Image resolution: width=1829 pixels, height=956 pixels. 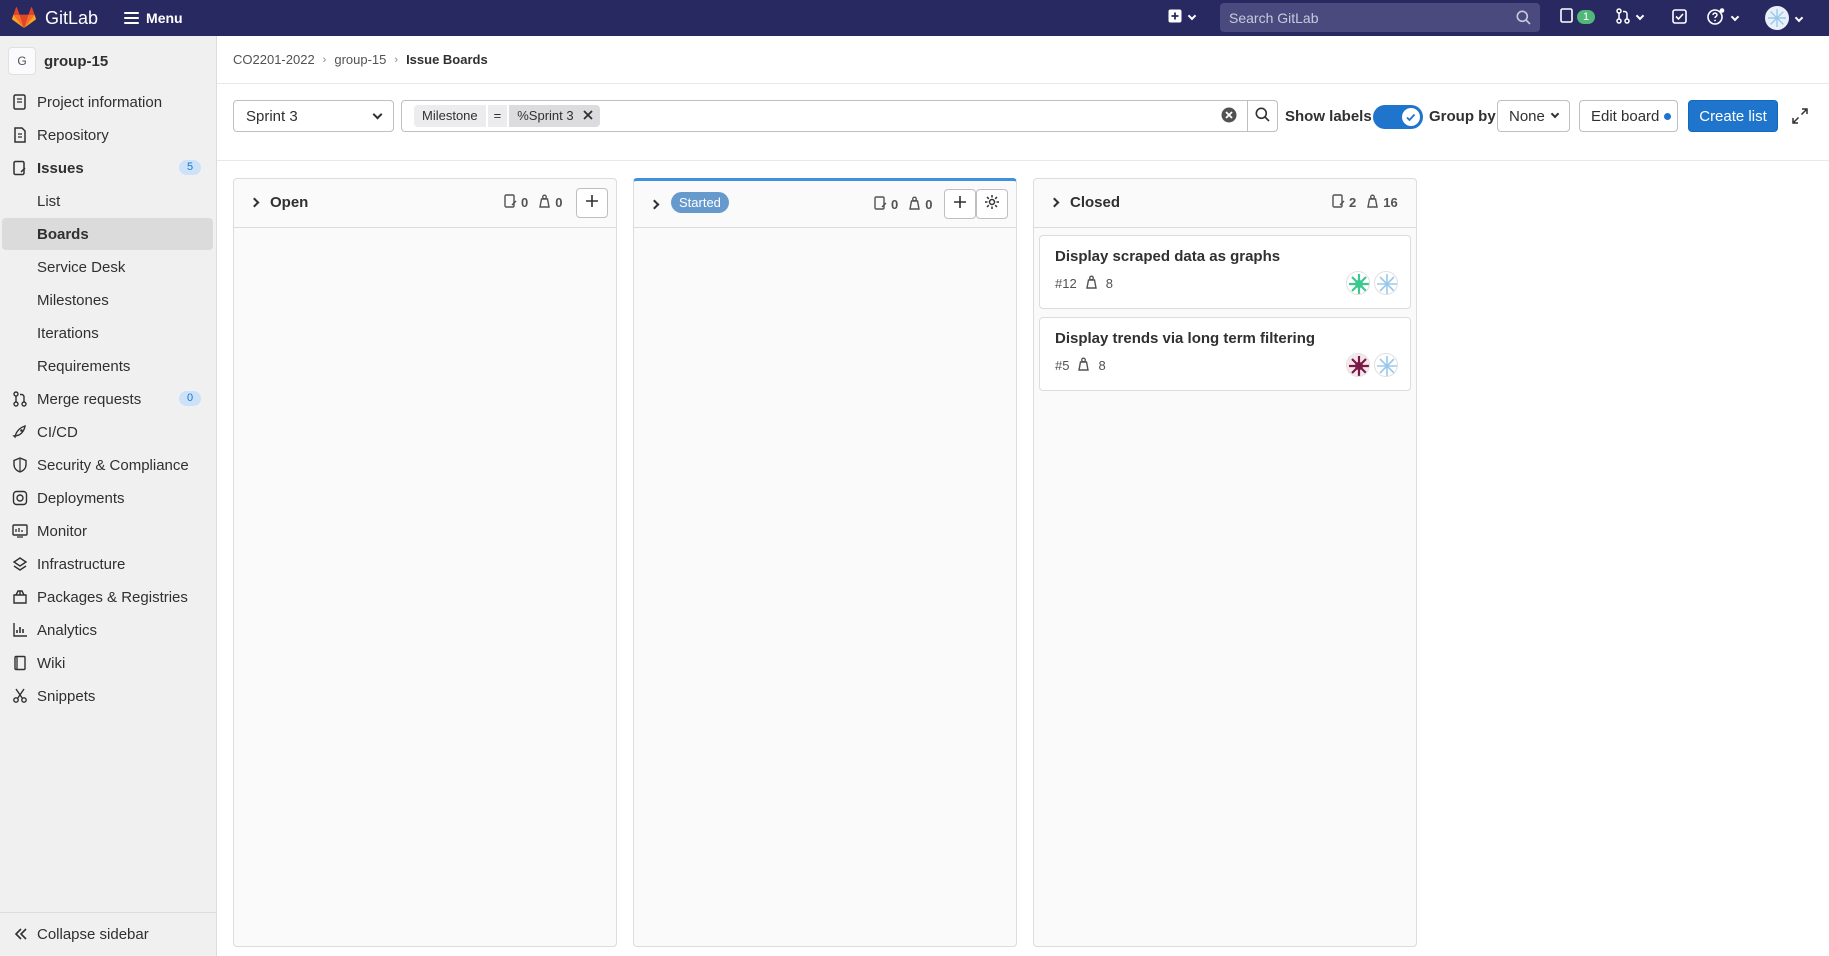 I want to click on search-input, so click(x=1364, y=17).